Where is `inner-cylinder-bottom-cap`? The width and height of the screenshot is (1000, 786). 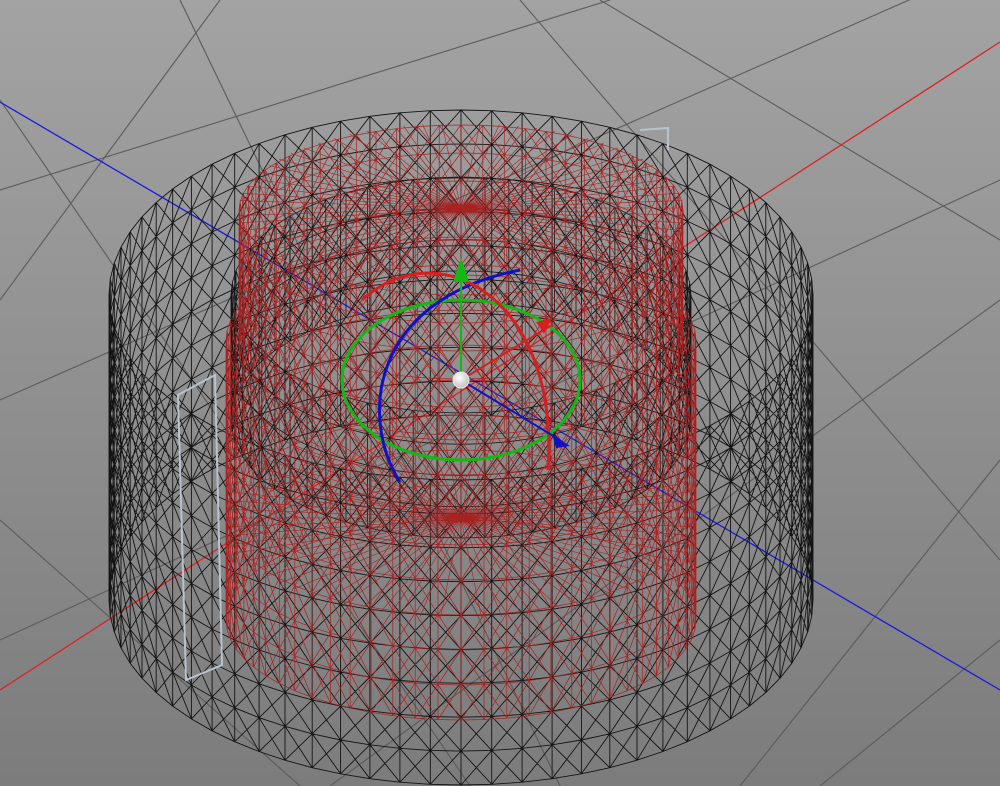
inner-cylinder-bottom-cap is located at coordinates (461, 518).